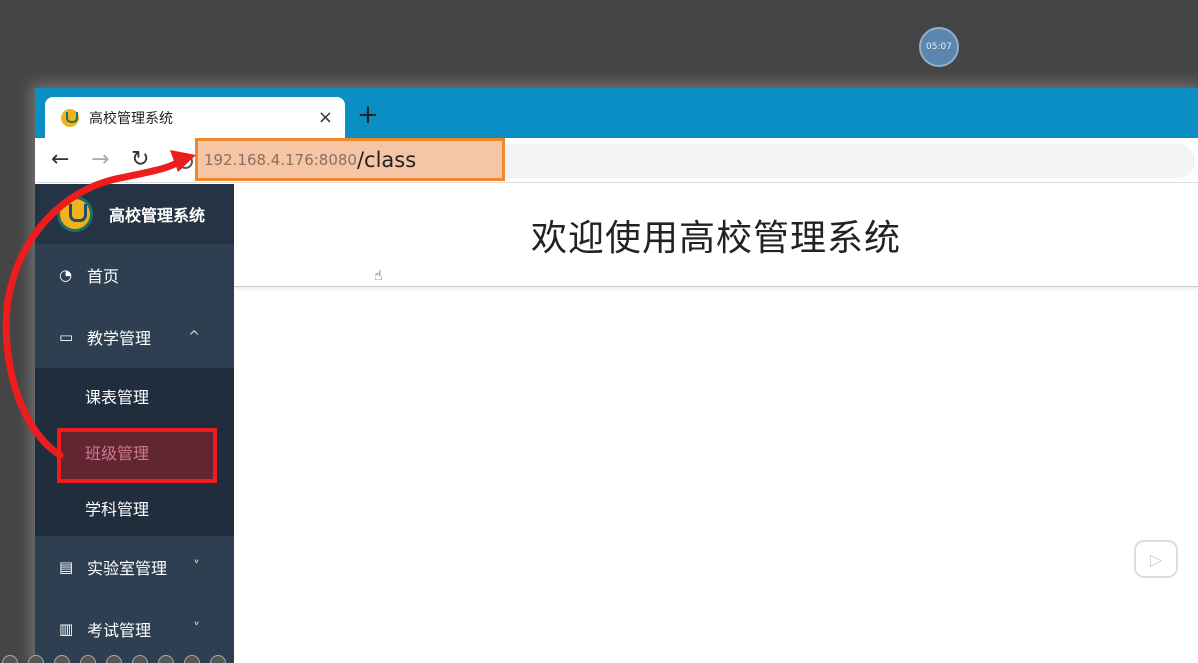 This screenshot has height=663, width=1198. Describe the element at coordinates (119, 630) in the screenshot. I see `sidebar-item-label: 考试管理` at that location.